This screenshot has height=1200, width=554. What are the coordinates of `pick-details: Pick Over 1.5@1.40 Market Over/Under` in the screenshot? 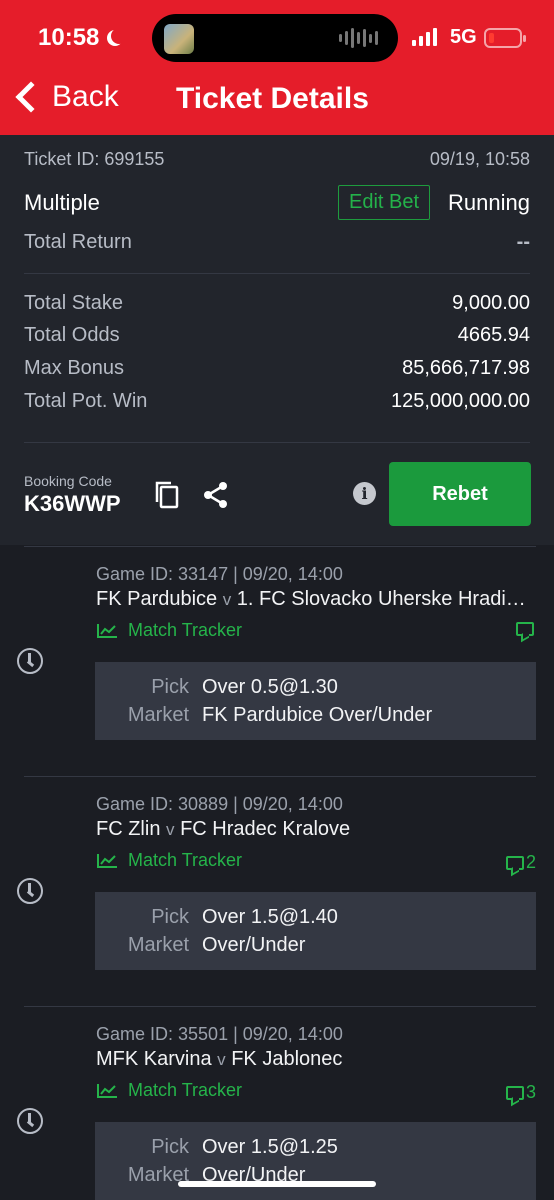 It's located at (315, 931).